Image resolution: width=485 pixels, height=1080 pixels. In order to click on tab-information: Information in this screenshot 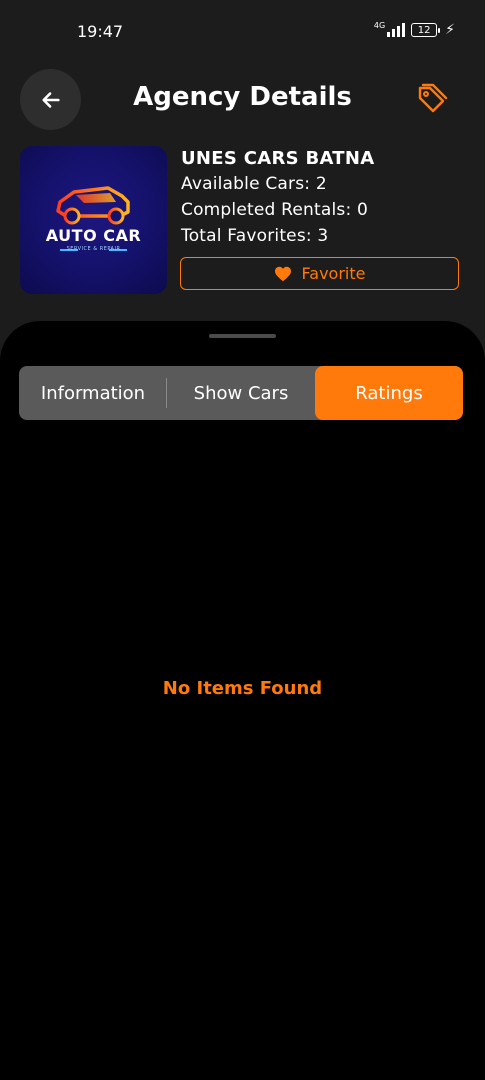, I will do `click(93, 393)`.